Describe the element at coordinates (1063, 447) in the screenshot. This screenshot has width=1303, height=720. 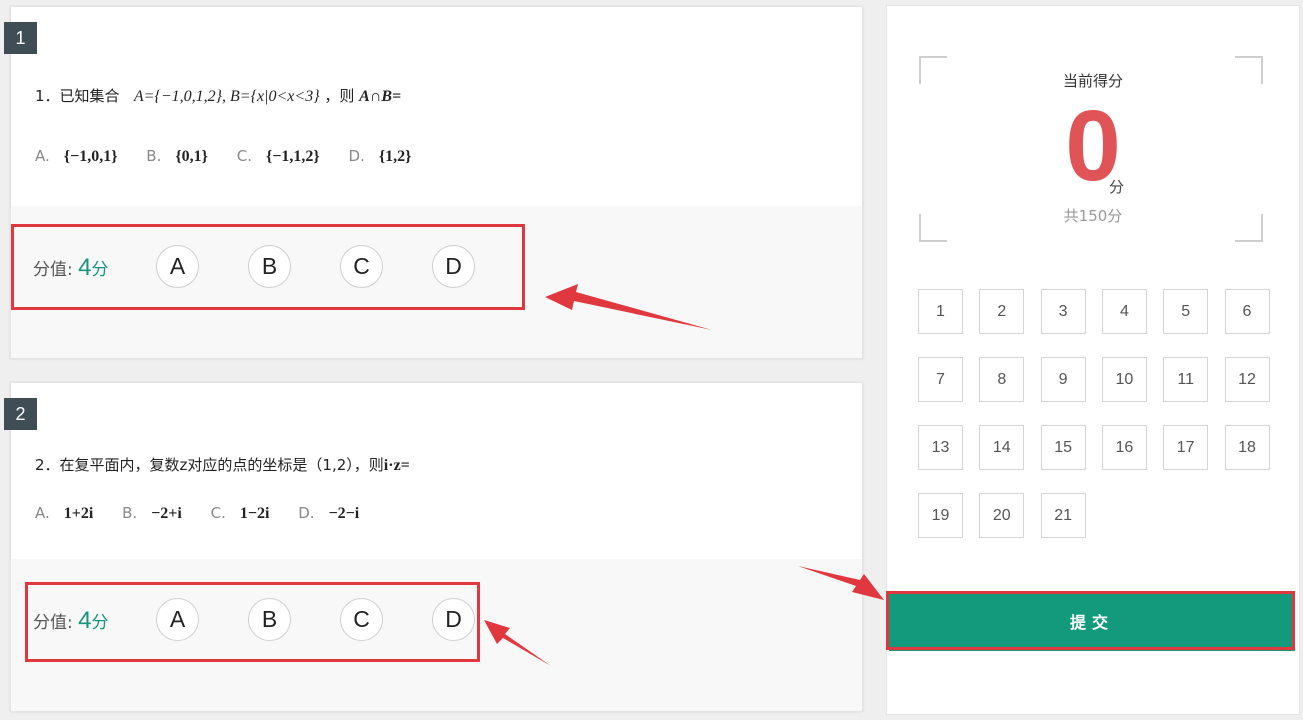
I see `question-nav-button: 15` at that location.